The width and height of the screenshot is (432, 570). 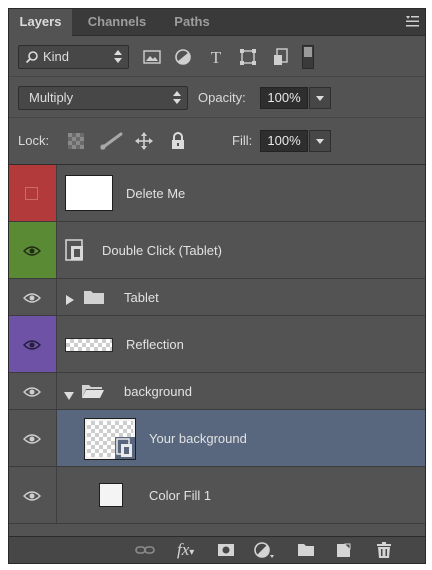 I want to click on layer-row-reflection: Reflection, so click(x=217, y=344).